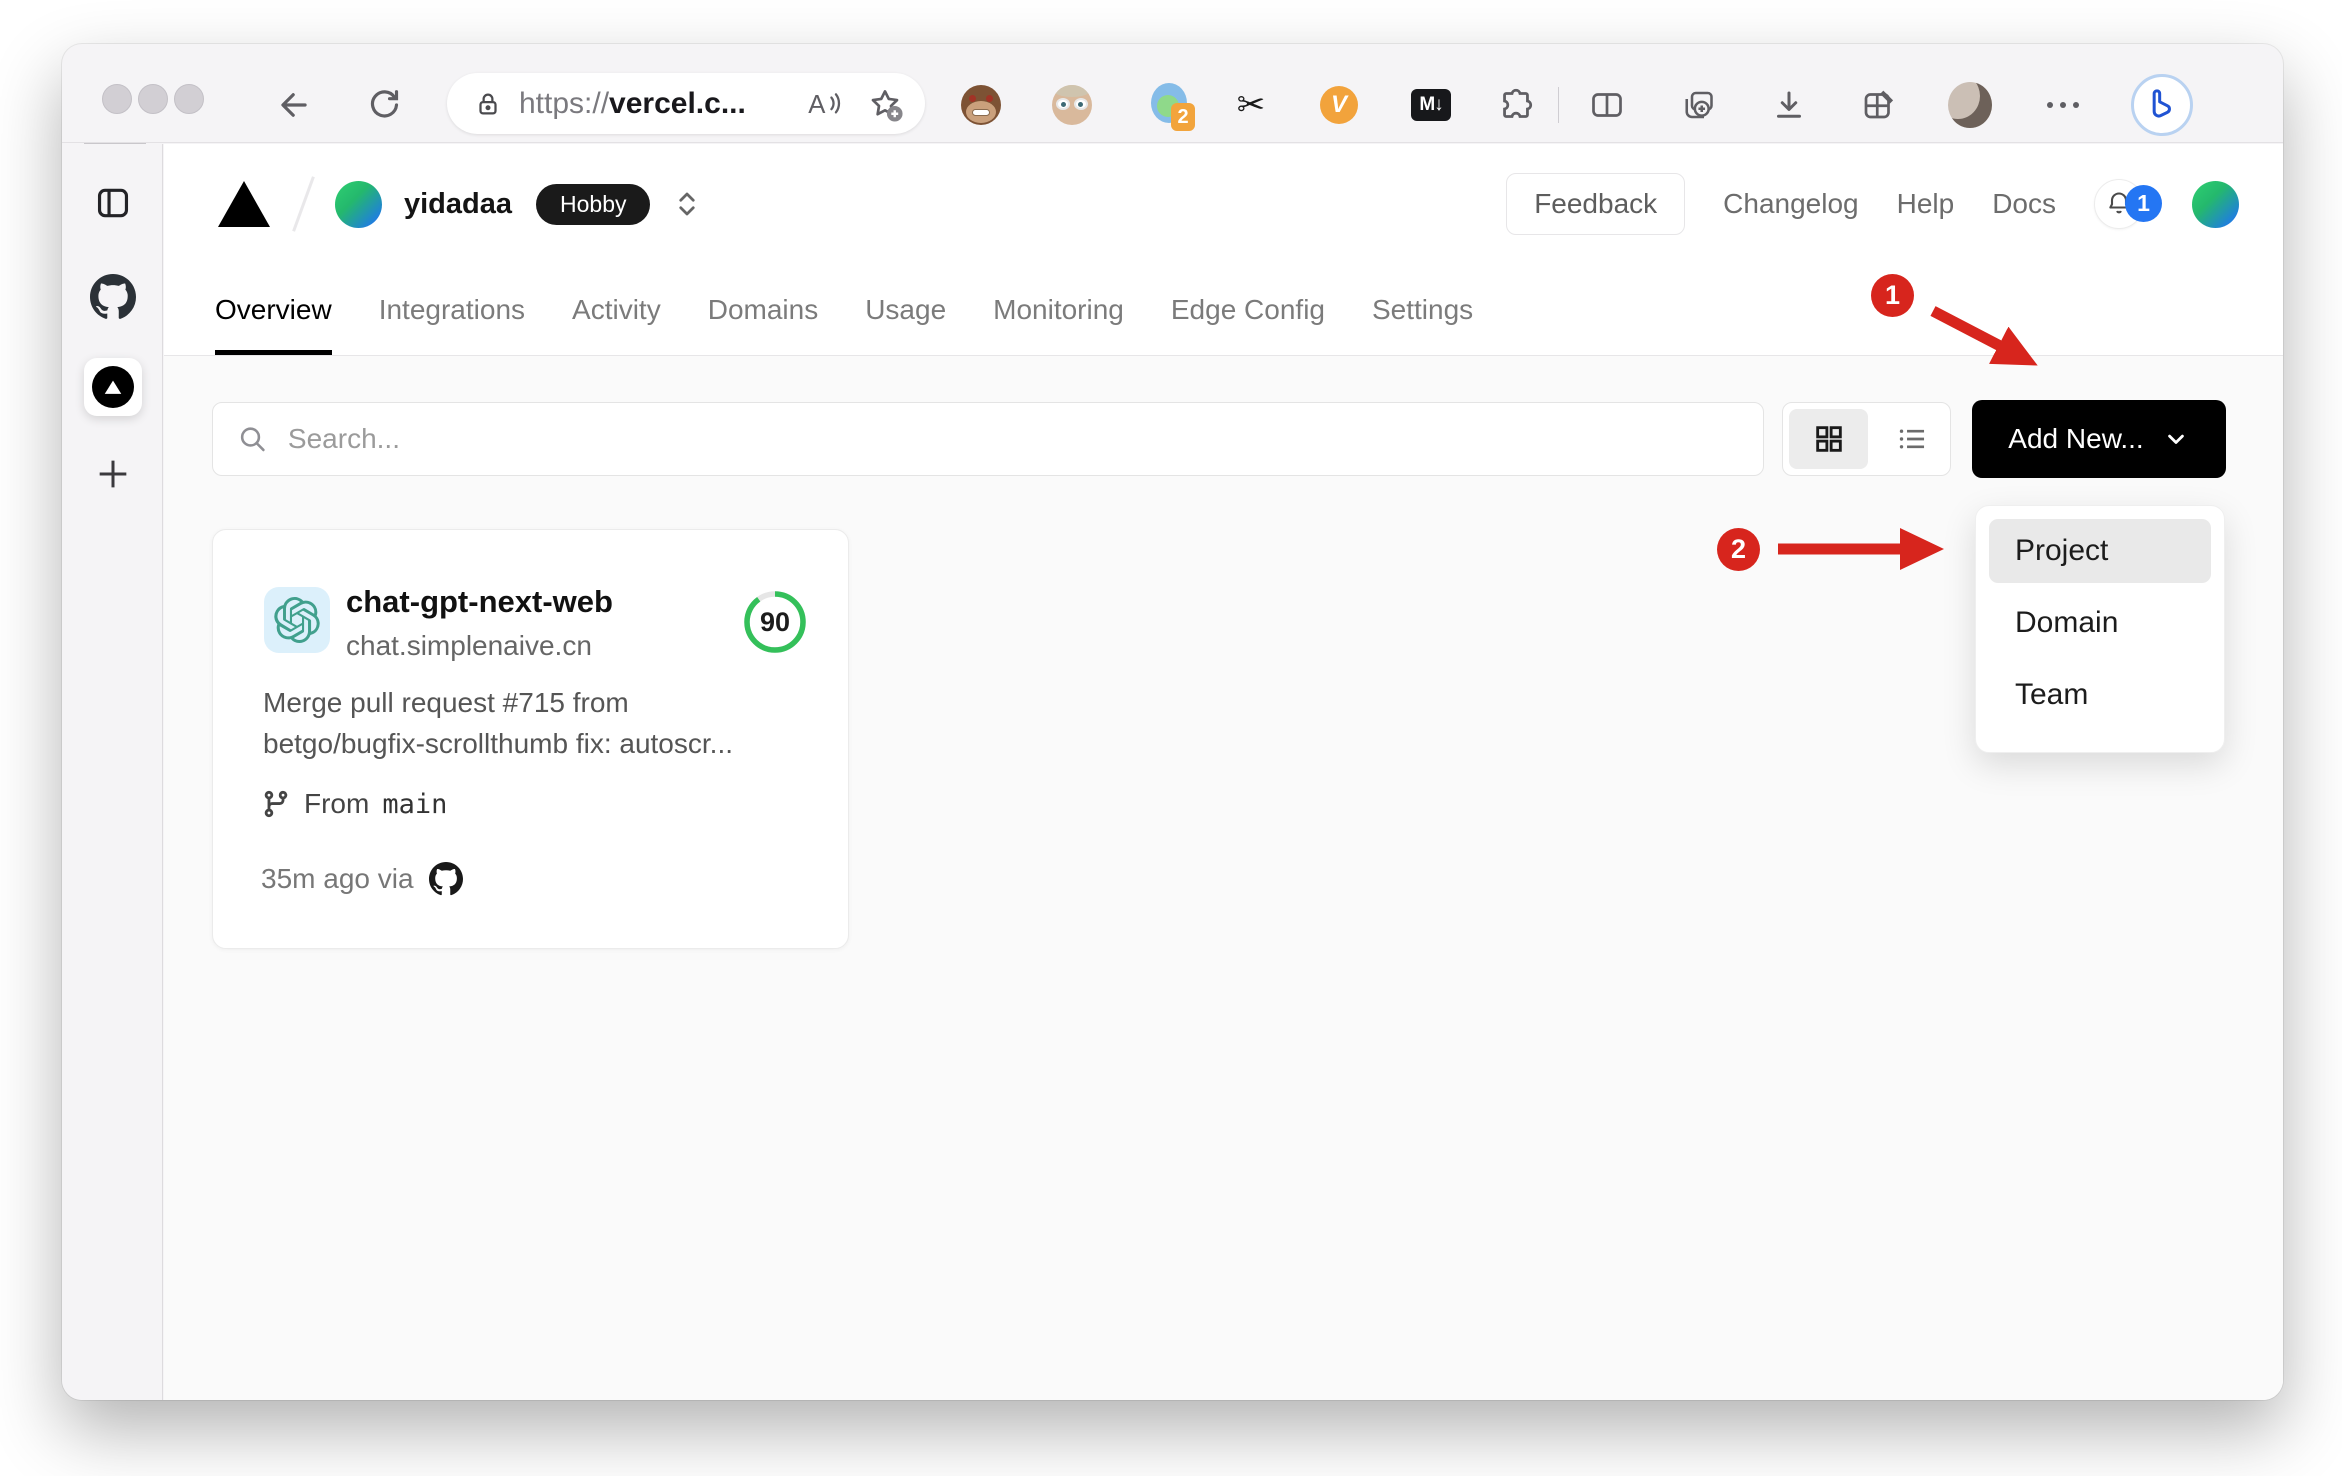  What do you see at coordinates (117, 99) in the screenshot?
I see `traffic-light-close` at bounding box center [117, 99].